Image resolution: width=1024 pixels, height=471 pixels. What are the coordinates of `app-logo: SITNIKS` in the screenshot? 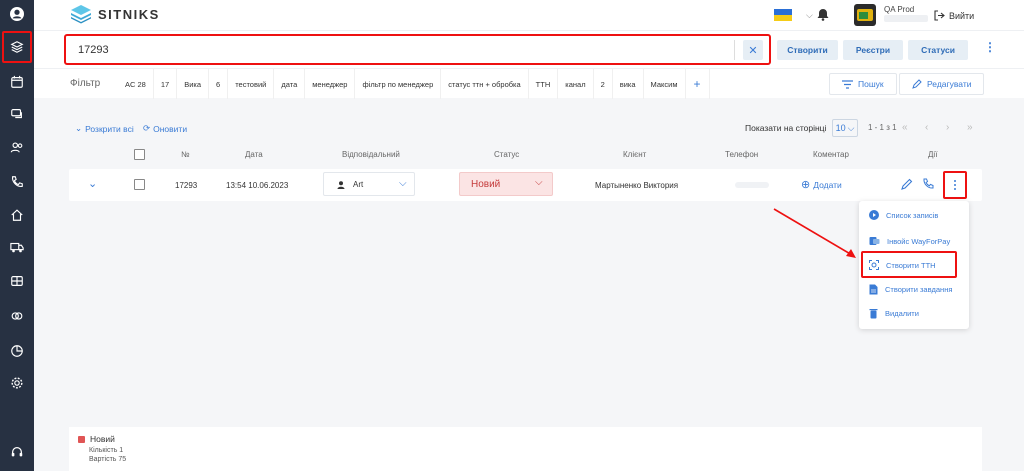 It's located at (115, 14).